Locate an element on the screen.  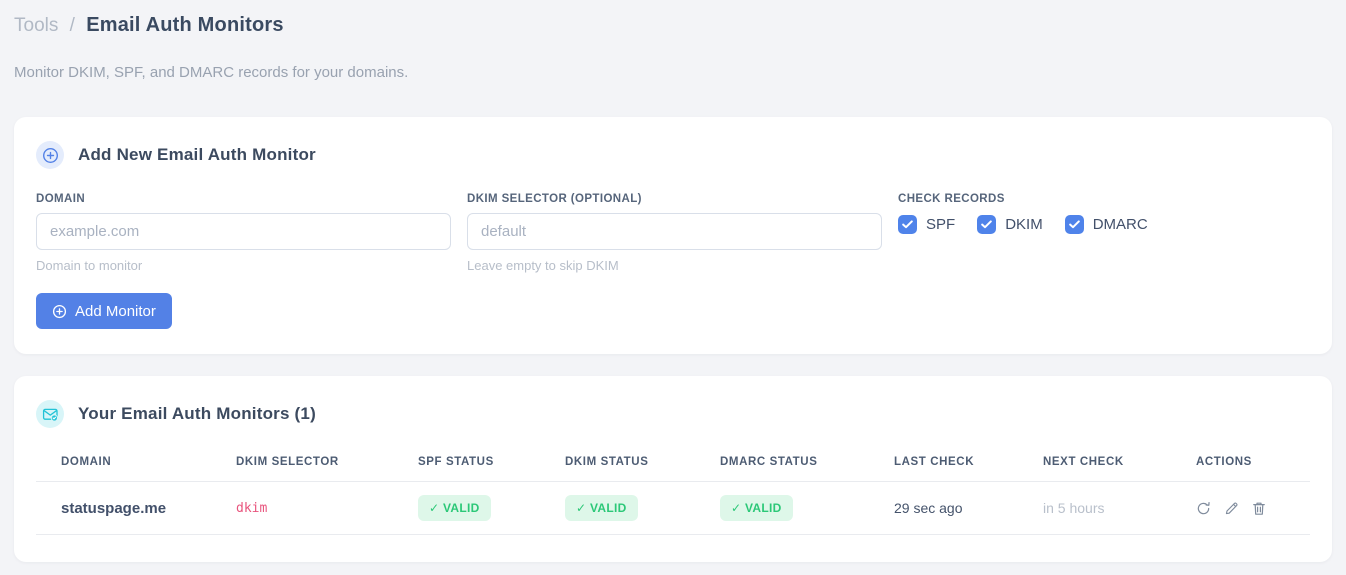
delete-button is located at coordinates (1259, 508).